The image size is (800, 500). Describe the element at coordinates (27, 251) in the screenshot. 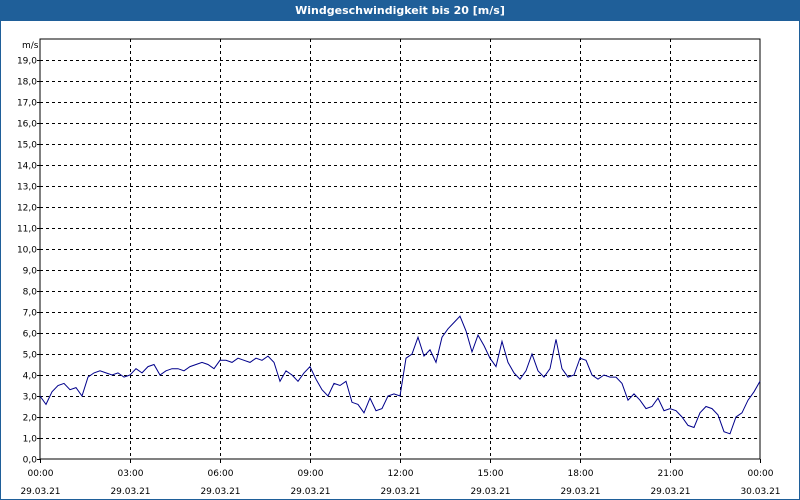

I see `y-tick-label: 10,0` at that location.